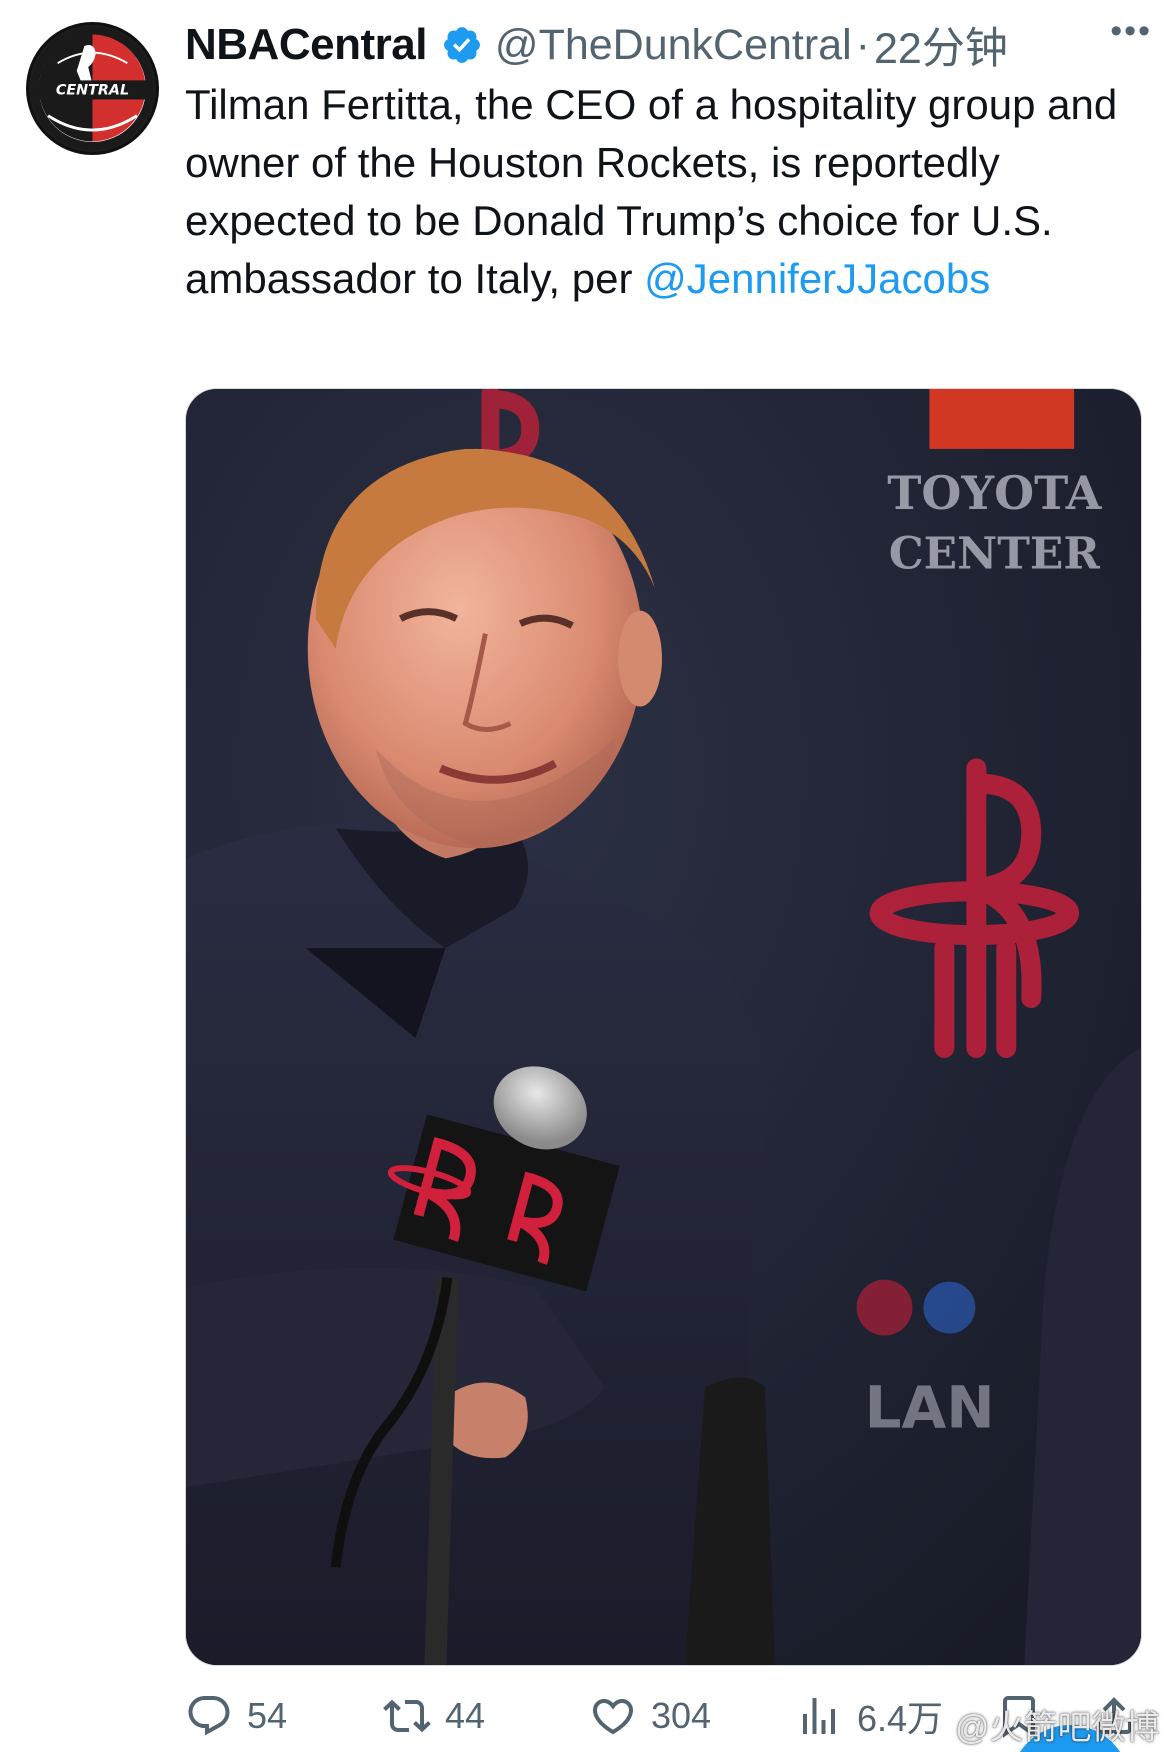  I want to click on avatar-text: CENTRAL, so click(92, 91).